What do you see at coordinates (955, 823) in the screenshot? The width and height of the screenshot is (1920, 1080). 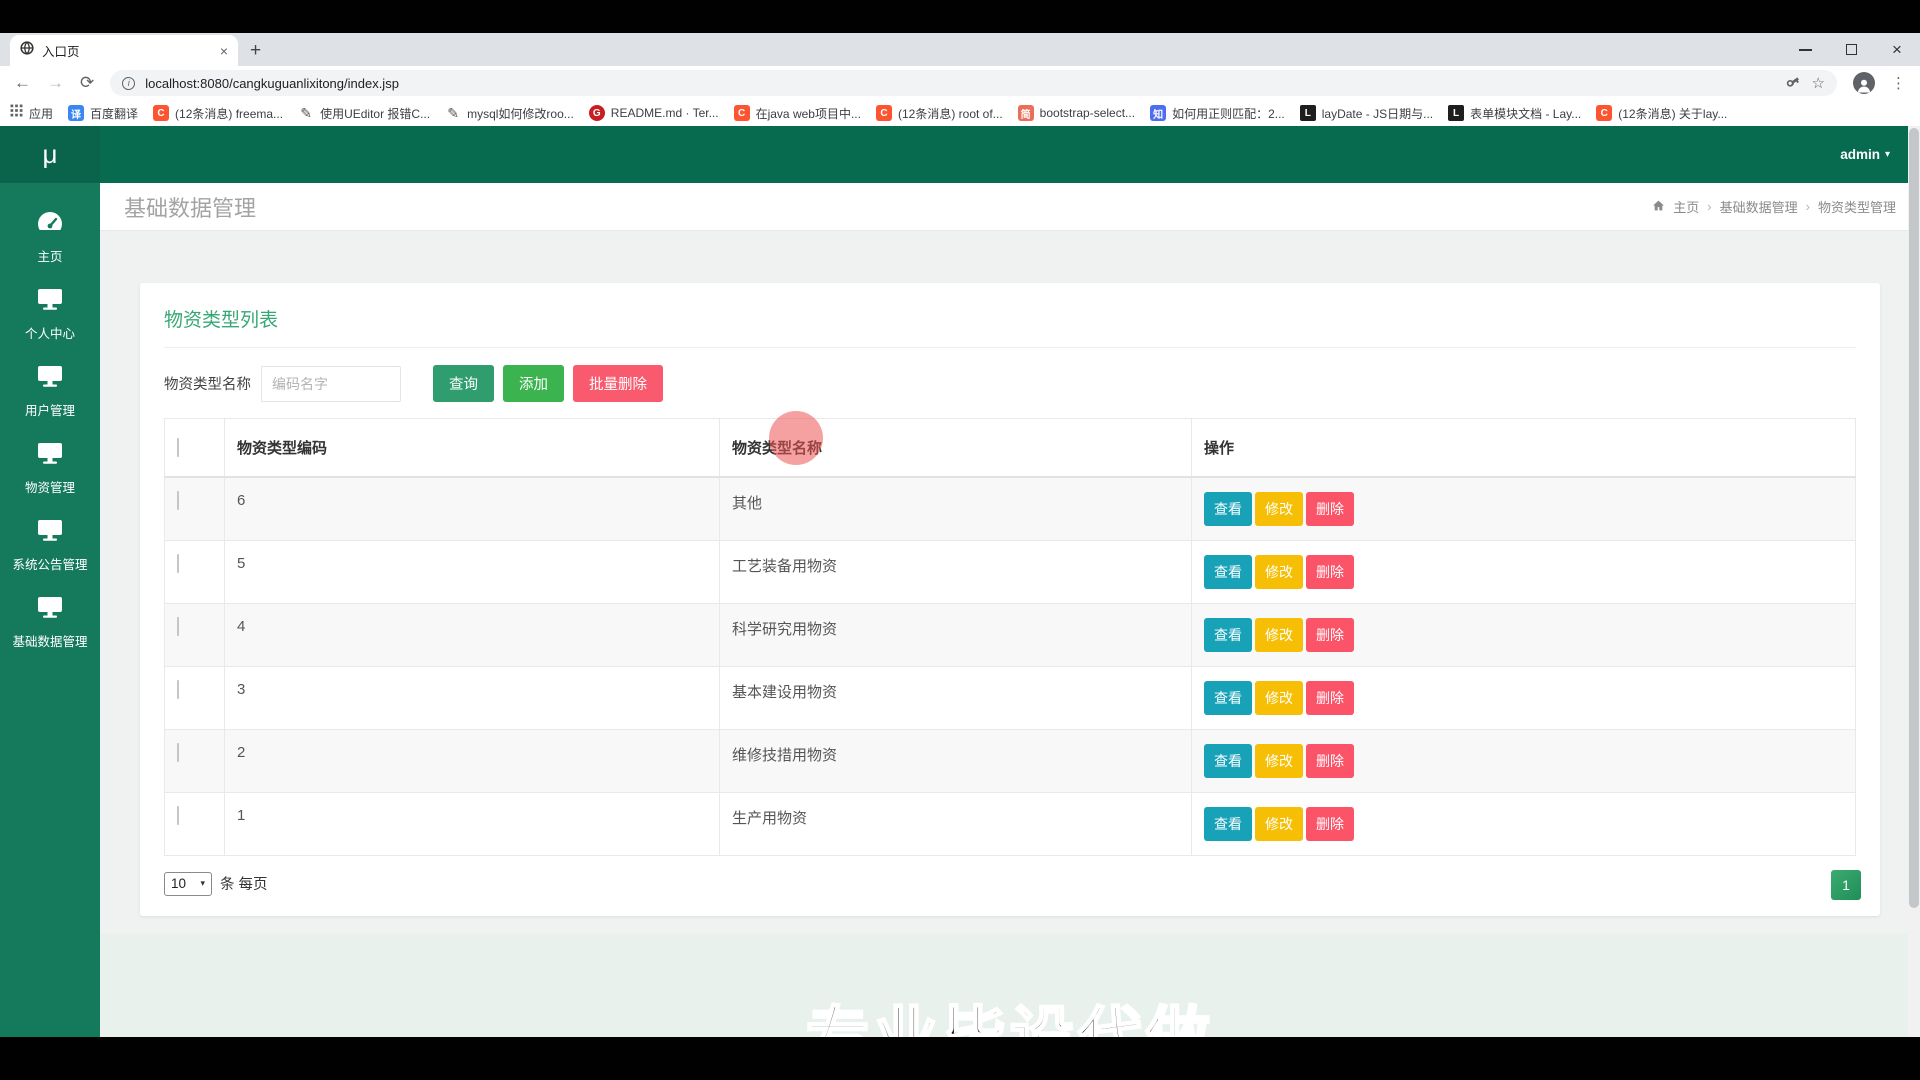 I see `cell-name: 生产用物资` at bounding box center [955, 823].